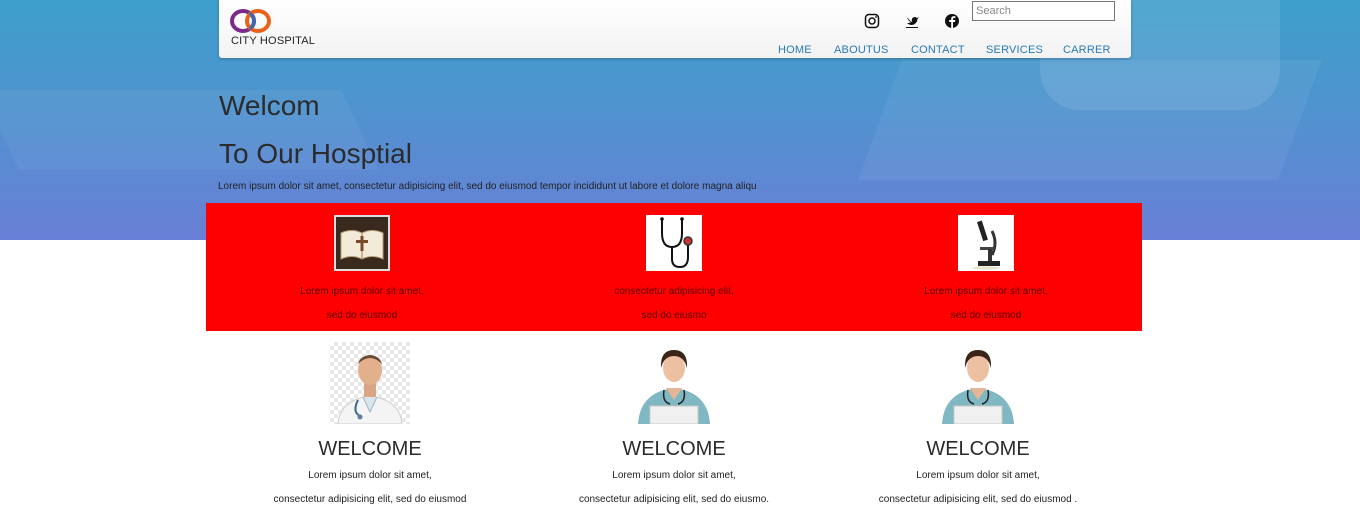 The width and height of the screenshot is (1360, 507). I want to click on nav-home: HOME, so click(795, 50).